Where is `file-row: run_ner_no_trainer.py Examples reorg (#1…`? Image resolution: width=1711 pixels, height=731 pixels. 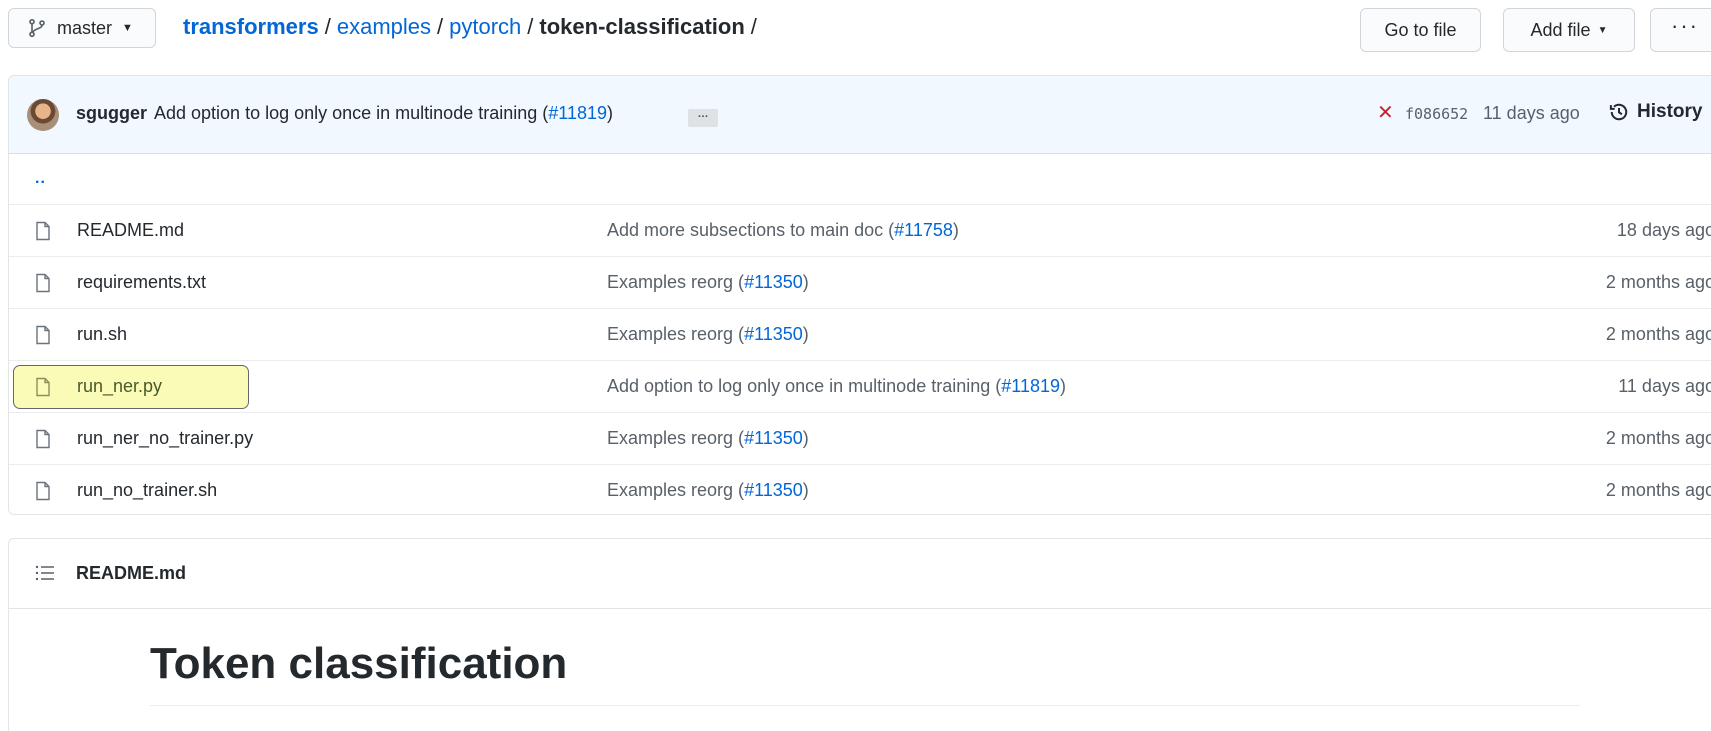
file-row: run_ner_no_trainer.py Examples reorg (#1… is located at coordinates (860, 438).